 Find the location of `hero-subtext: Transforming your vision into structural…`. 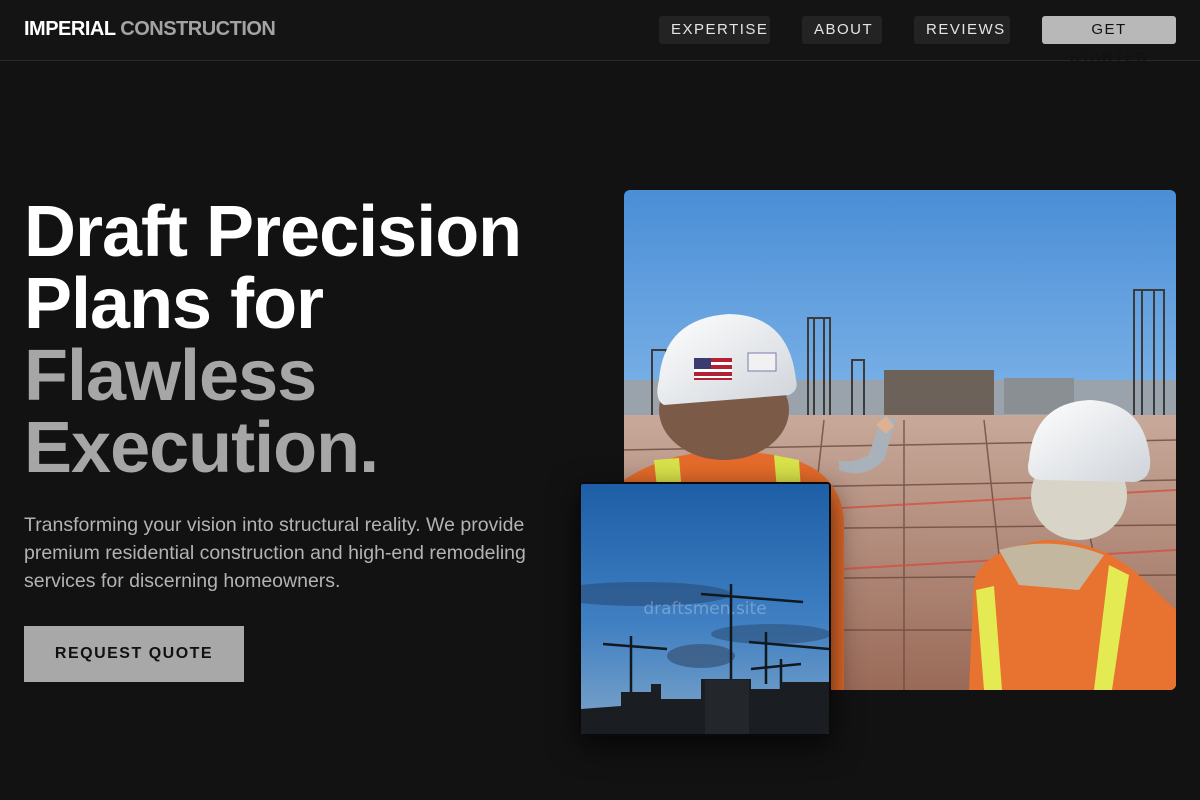

hero-subtext: Transforming your vision into structural… is located at coordinates (275, 553).